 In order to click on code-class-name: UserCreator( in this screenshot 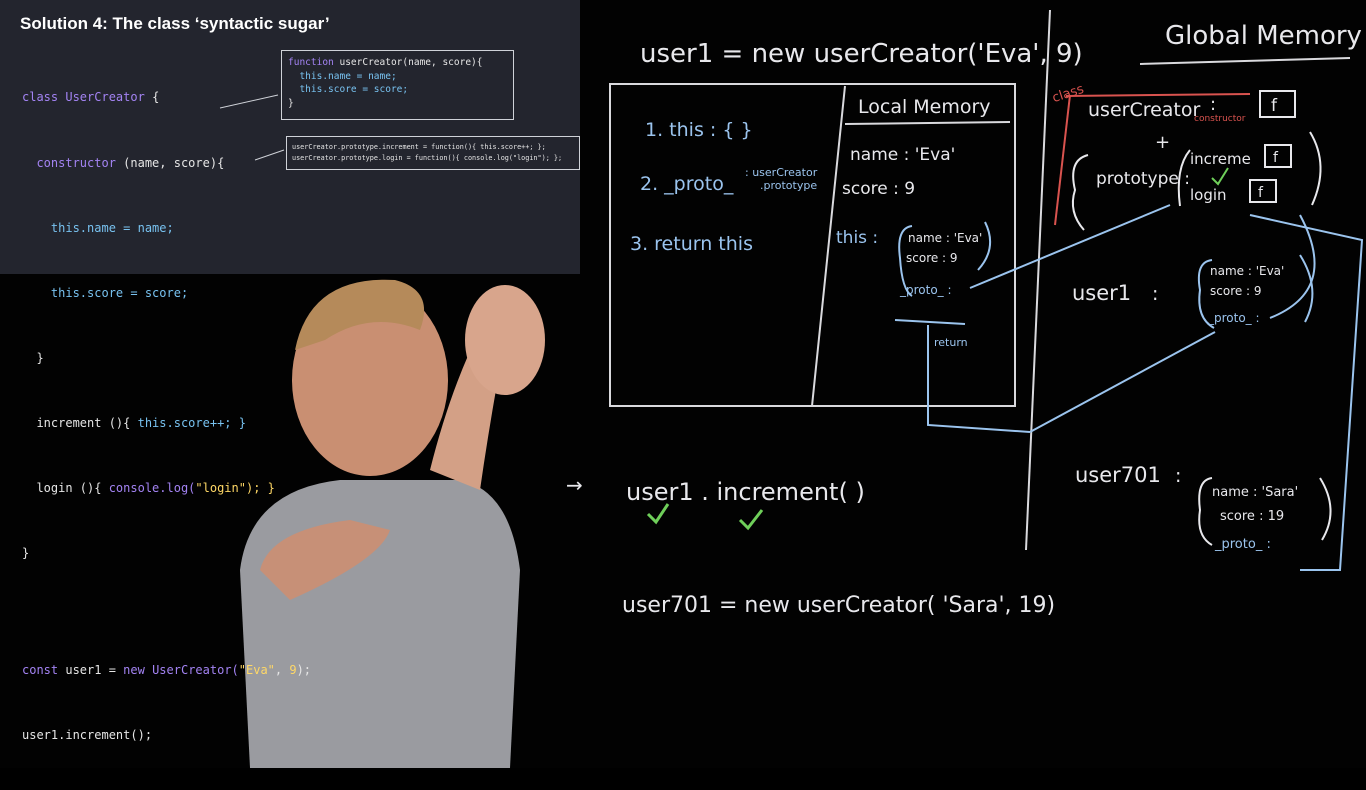, I will do `click(191, 669)`.